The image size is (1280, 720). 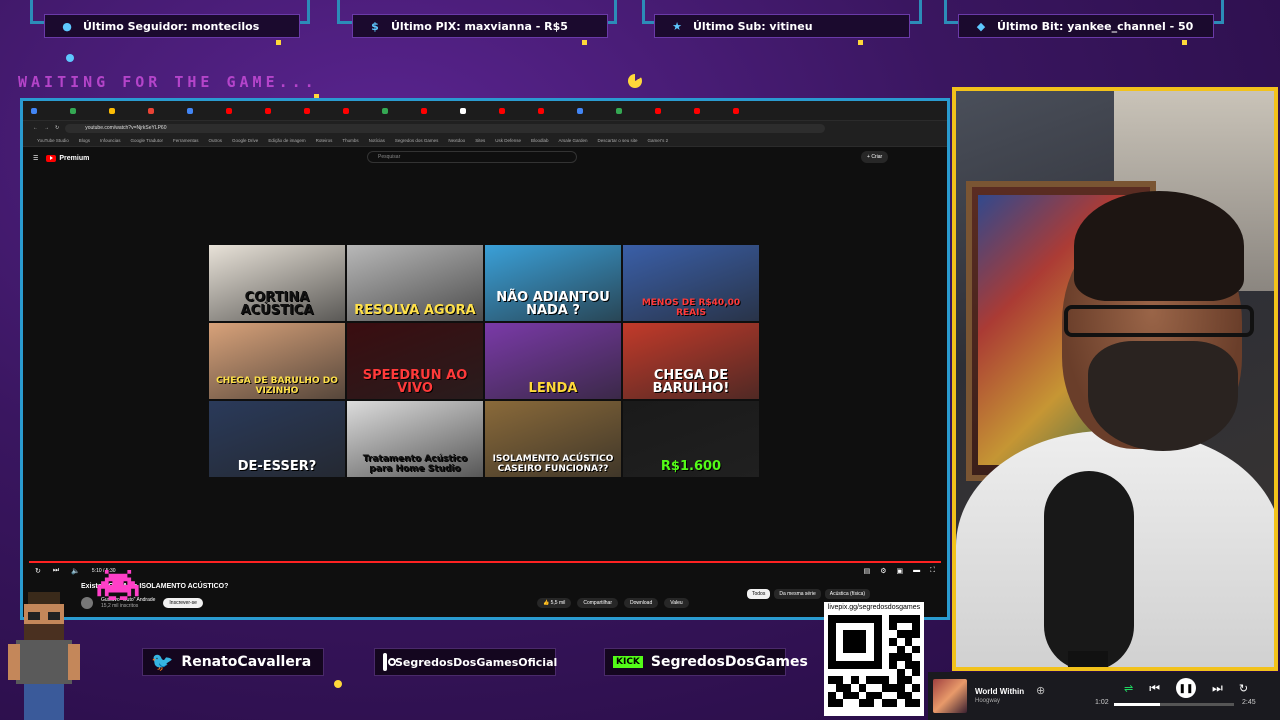 What do you see at coordinates (1089, 569) in the screenshot?
I see `microphone` at bounding box center [1089, 569].